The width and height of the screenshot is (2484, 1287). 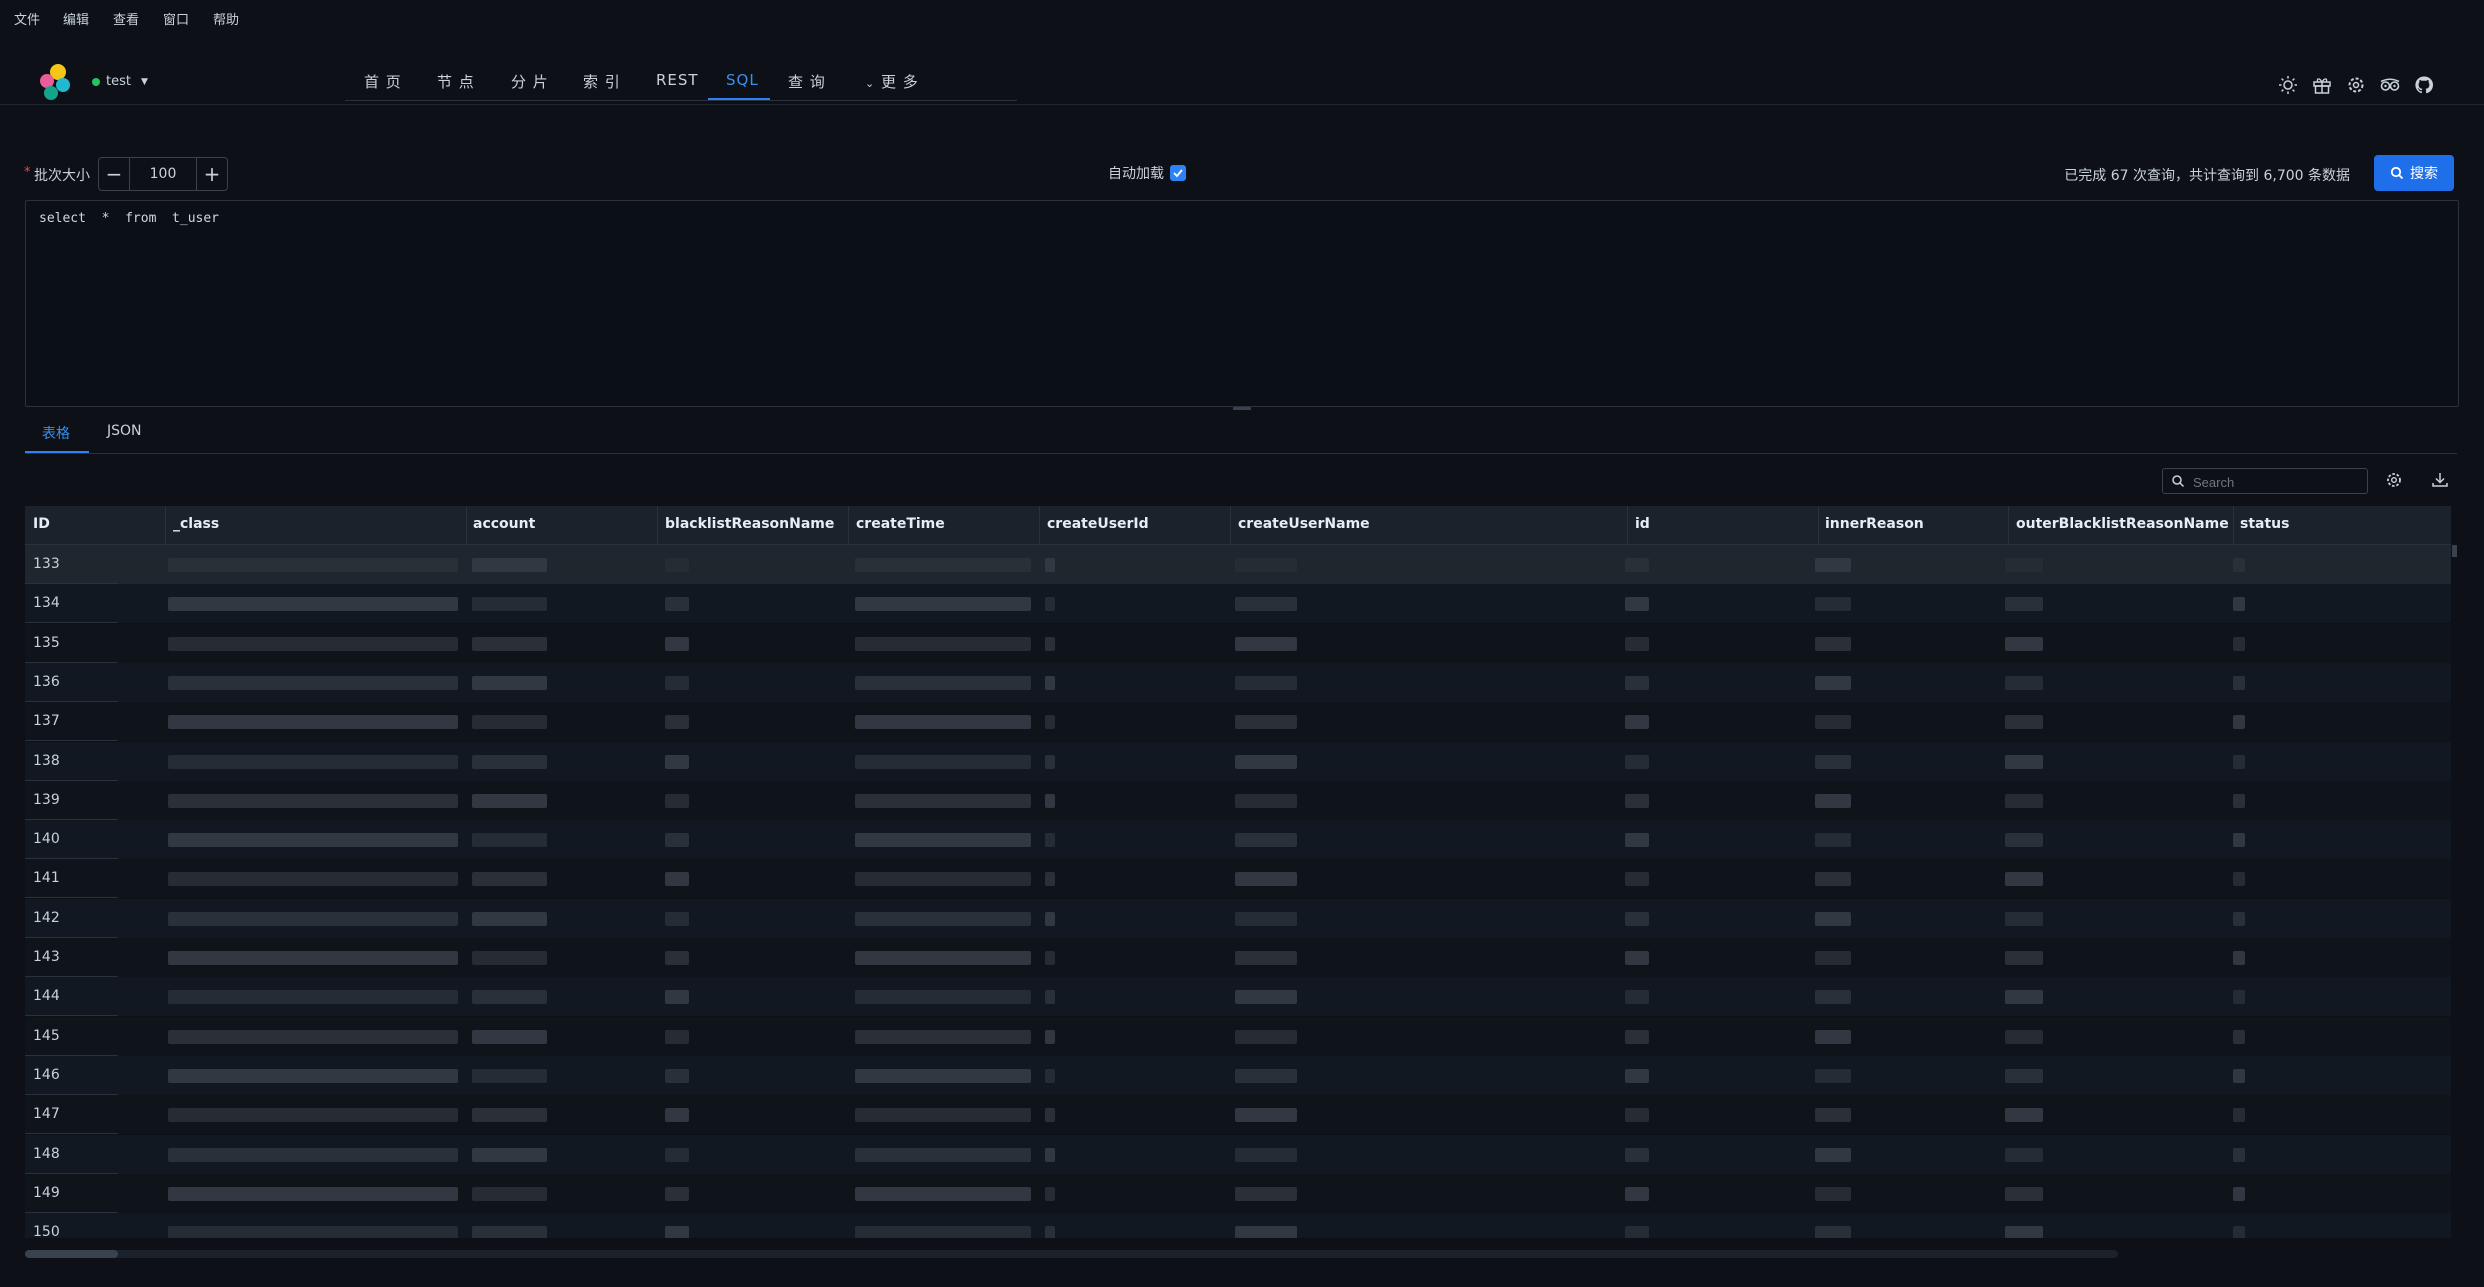 What do you see at coordinates (76, 18) in the screenshot?
I see `menu-edit: 编辑` at bounding box center [76, 18].